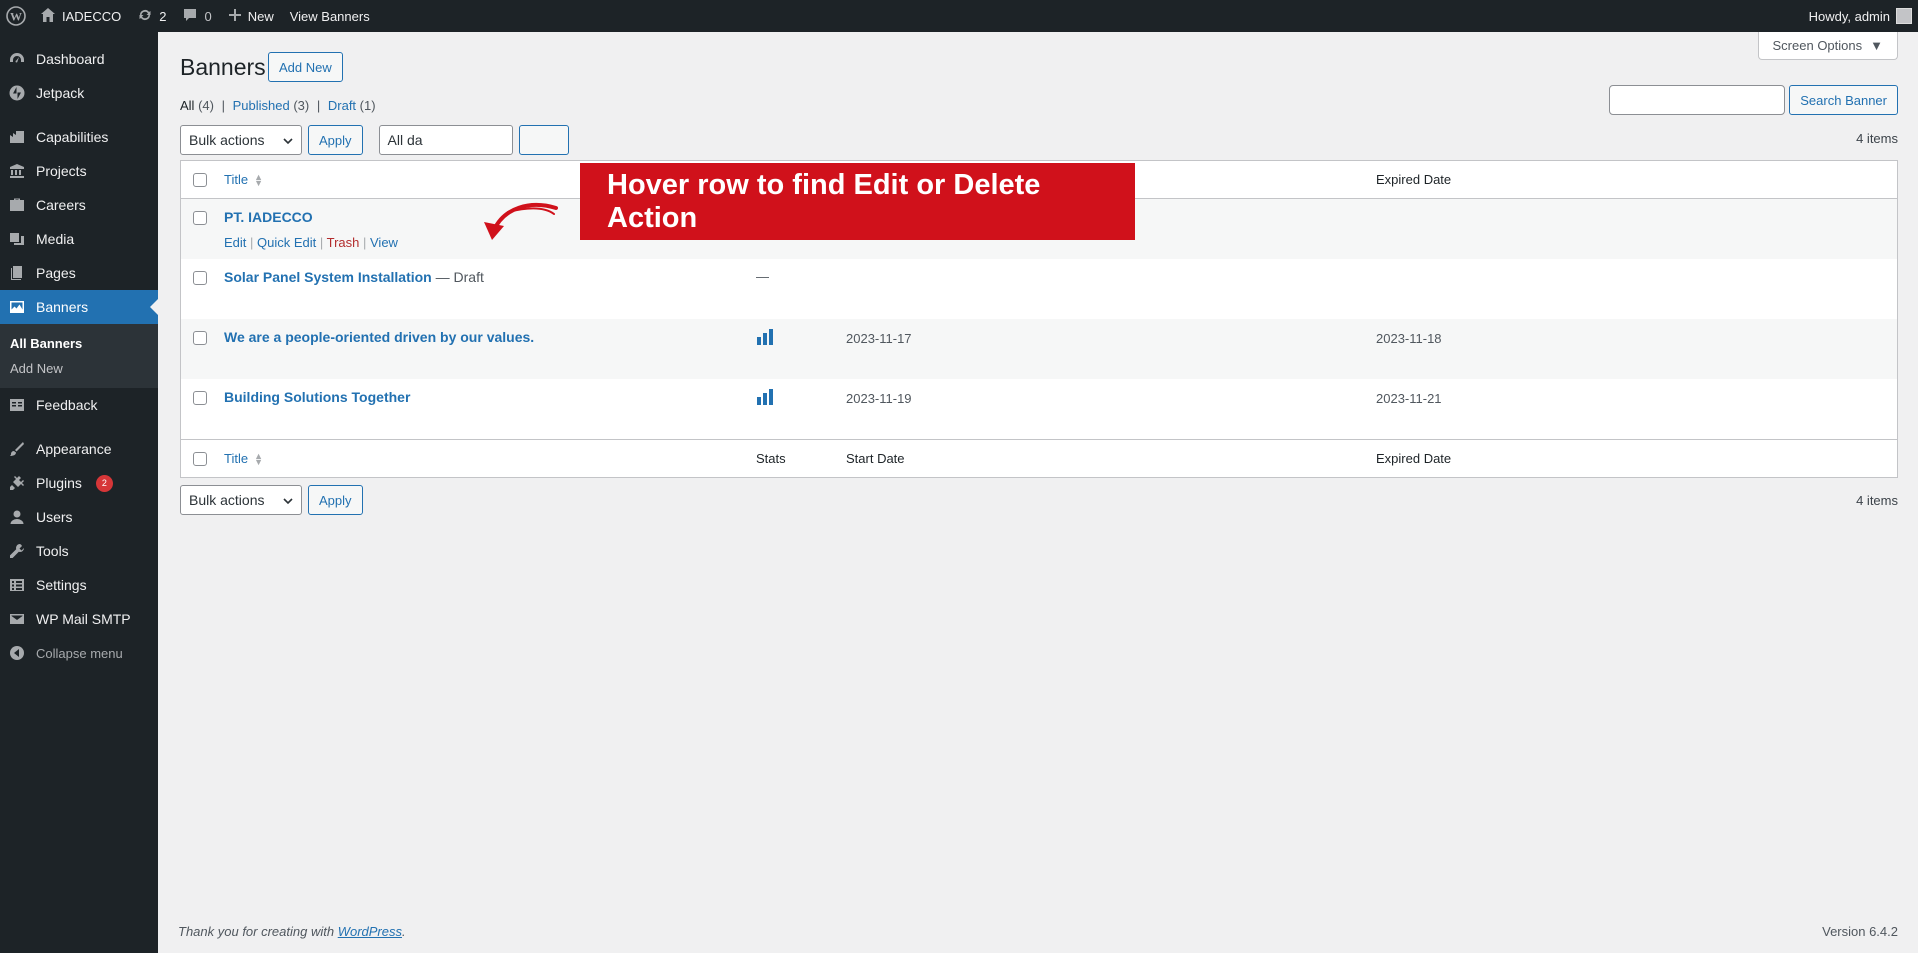 Image resolution: width=1918 pixels, height=953 pixels. I want to click on site-name-link: IADECCO, so click(80, 16).